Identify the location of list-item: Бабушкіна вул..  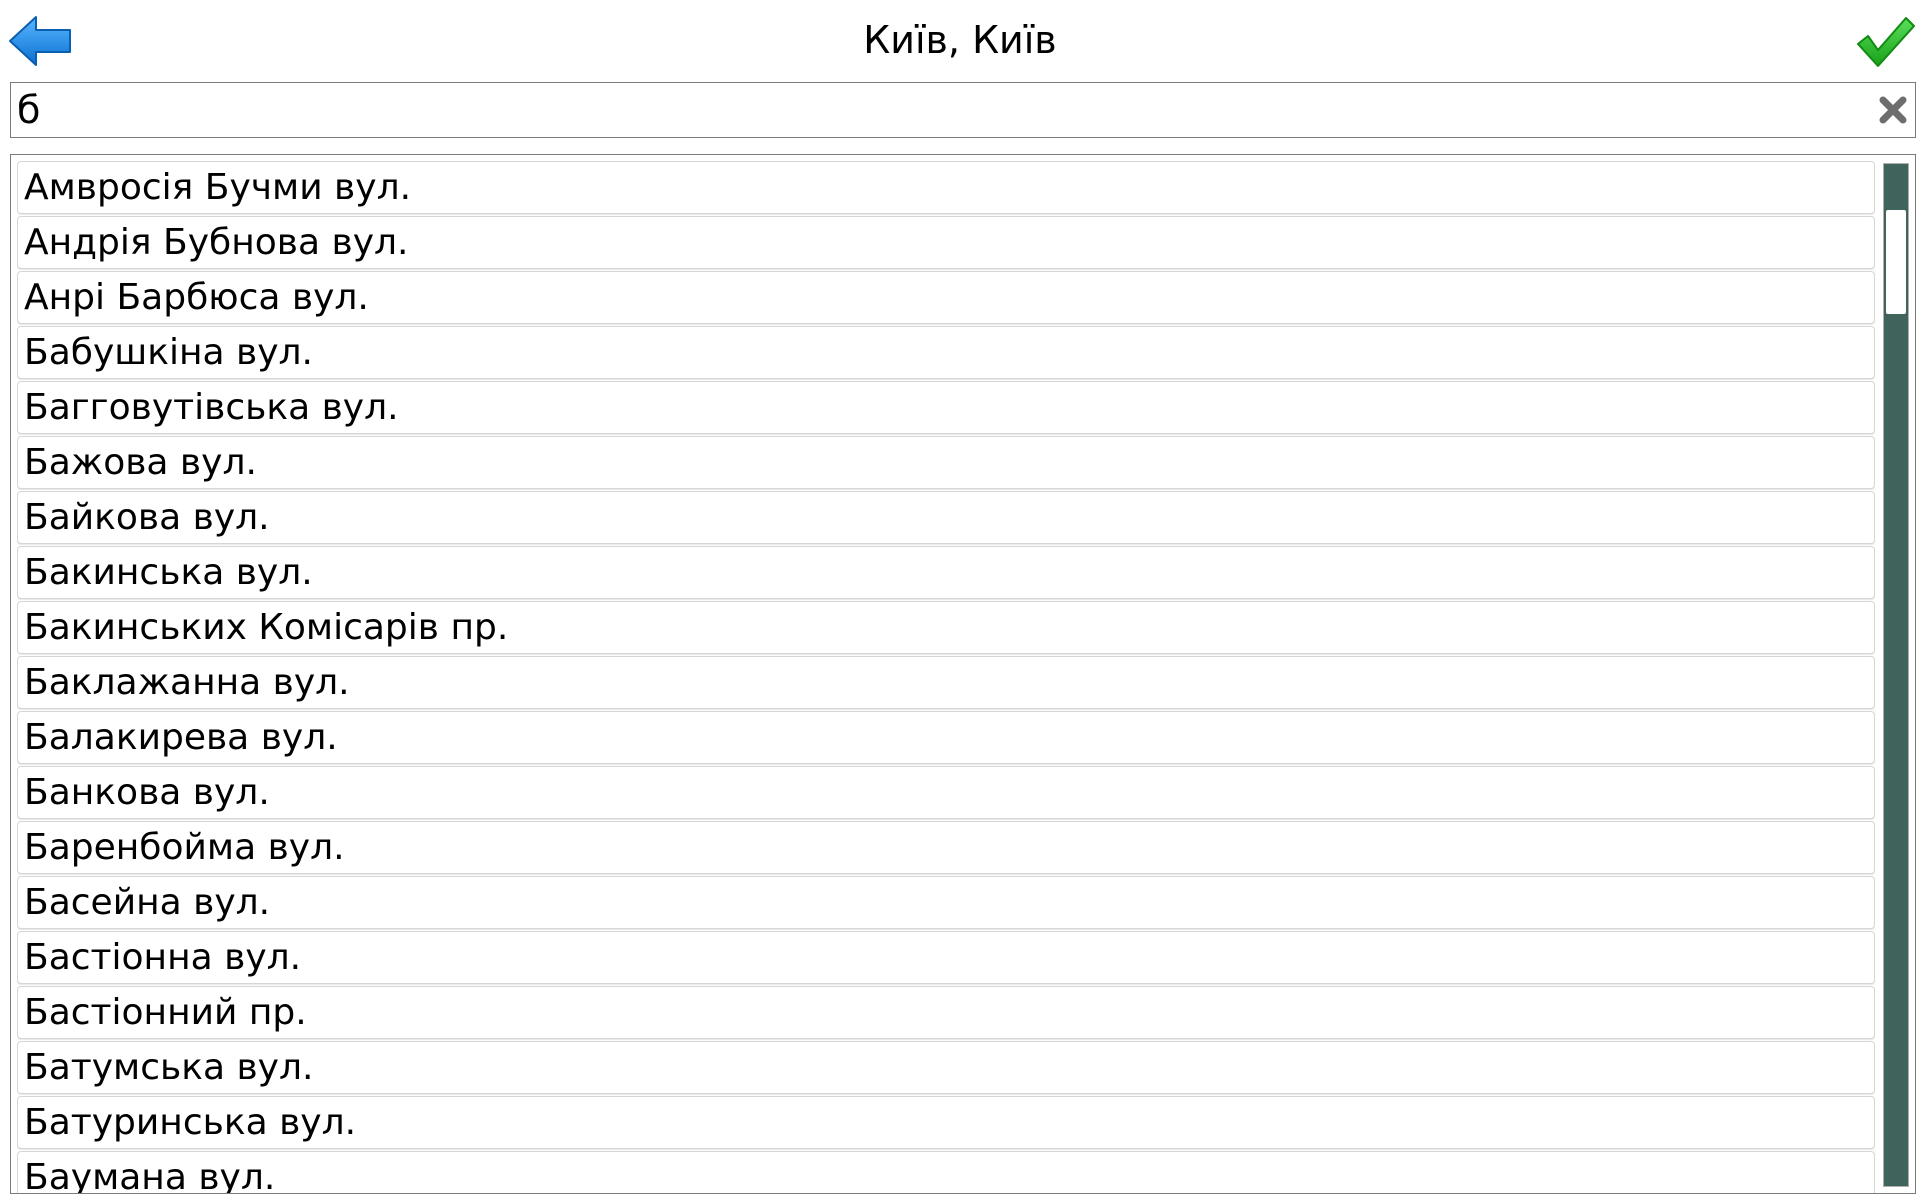
(946, 352).